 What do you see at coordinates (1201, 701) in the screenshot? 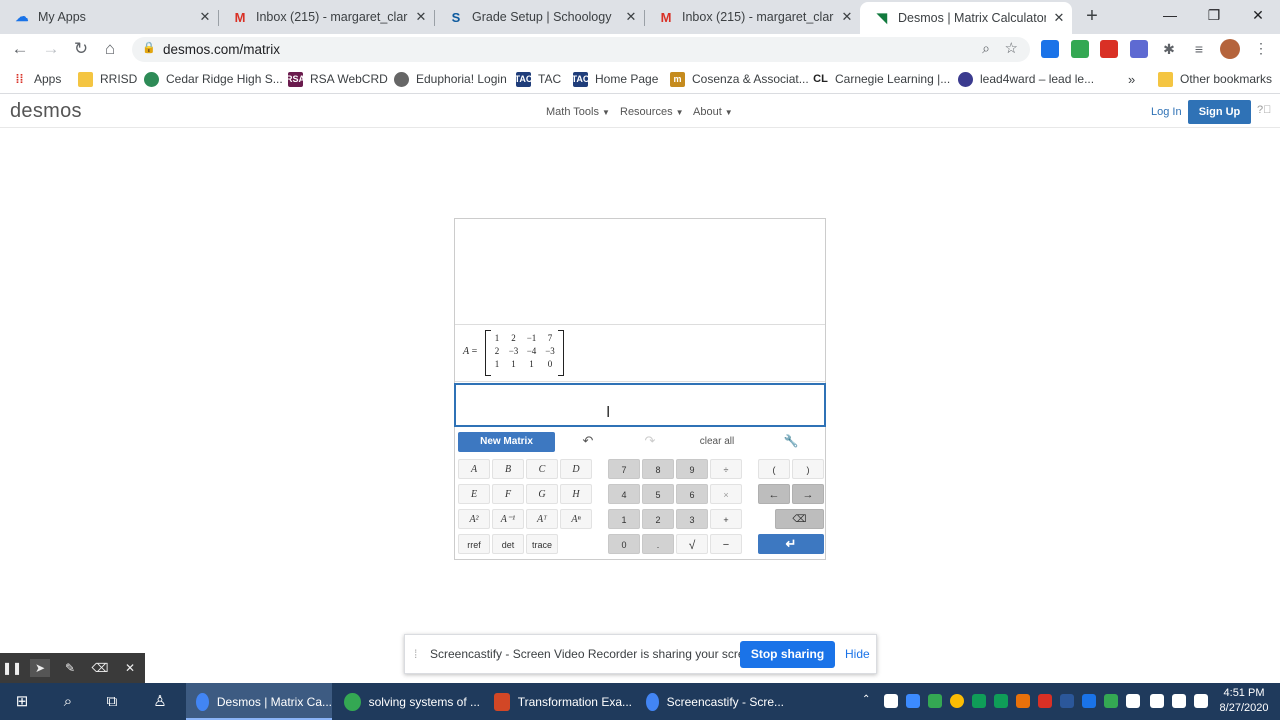
I see `wifi-icon` at bounding box center [1201, 701].